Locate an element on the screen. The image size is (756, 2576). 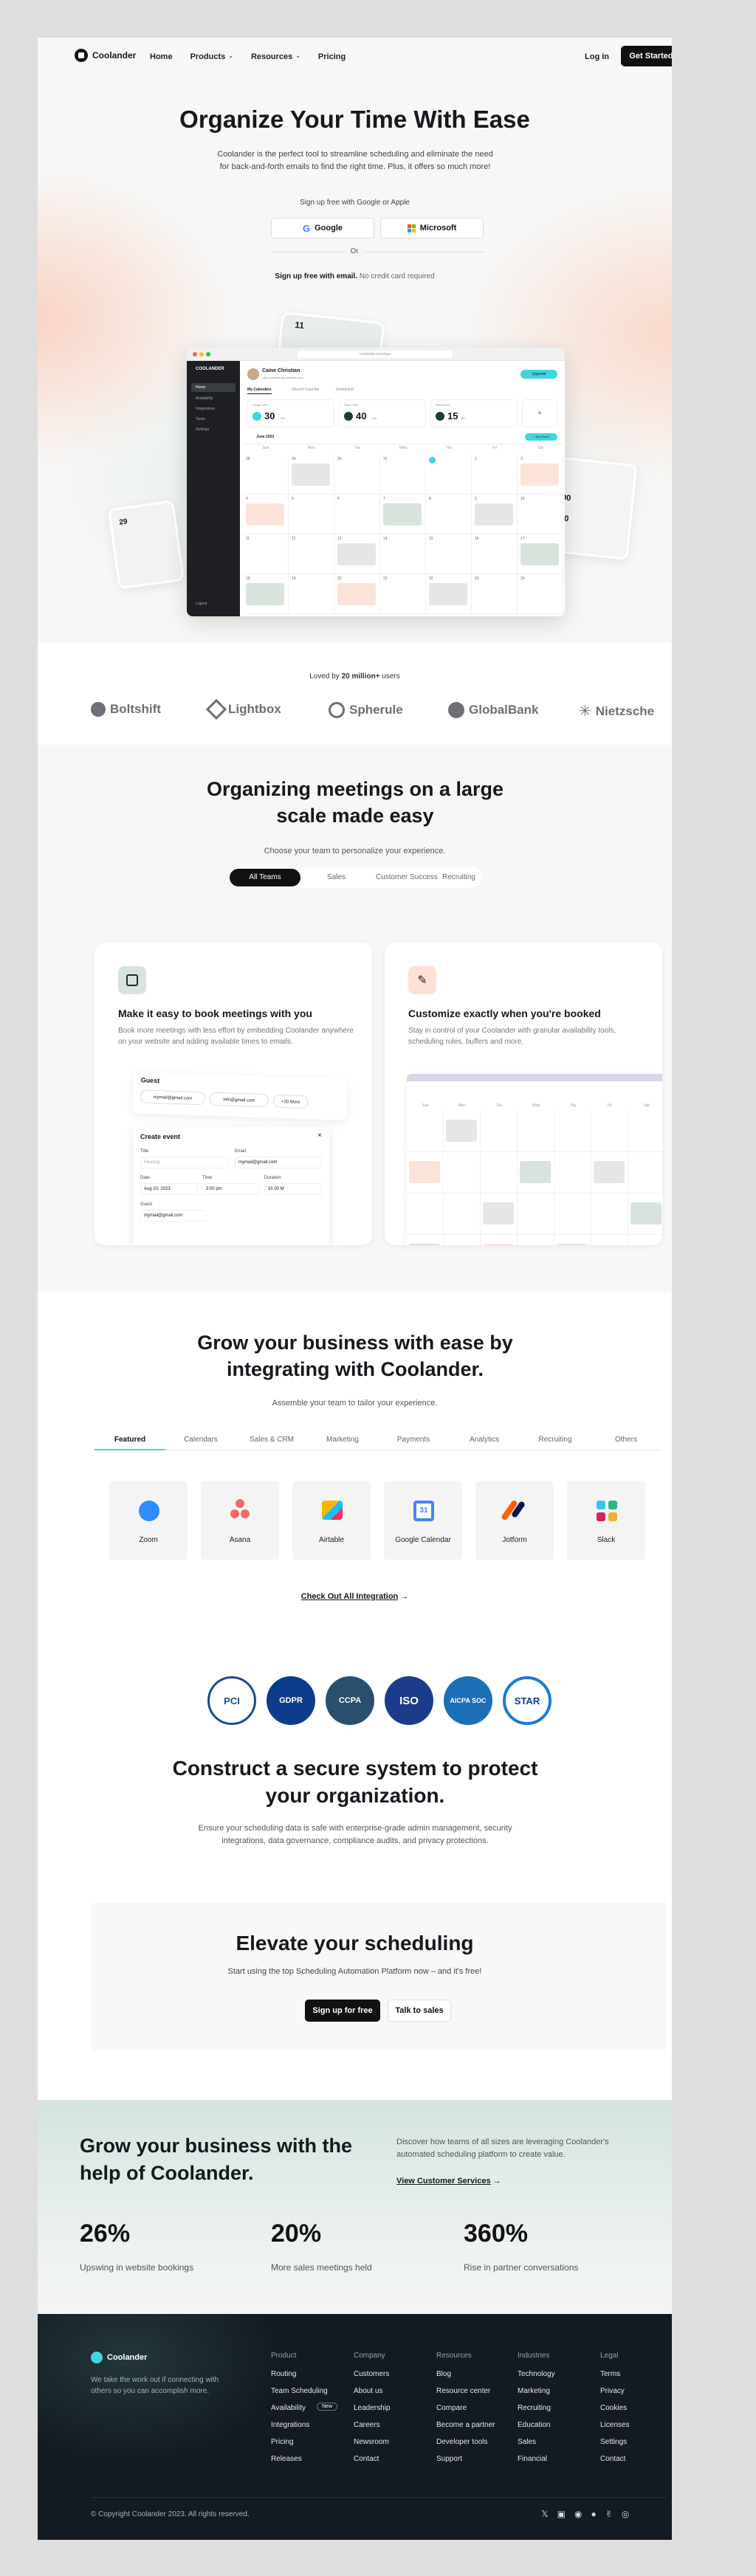
calendar-cell: 18 is located at coordinates (266, 594).